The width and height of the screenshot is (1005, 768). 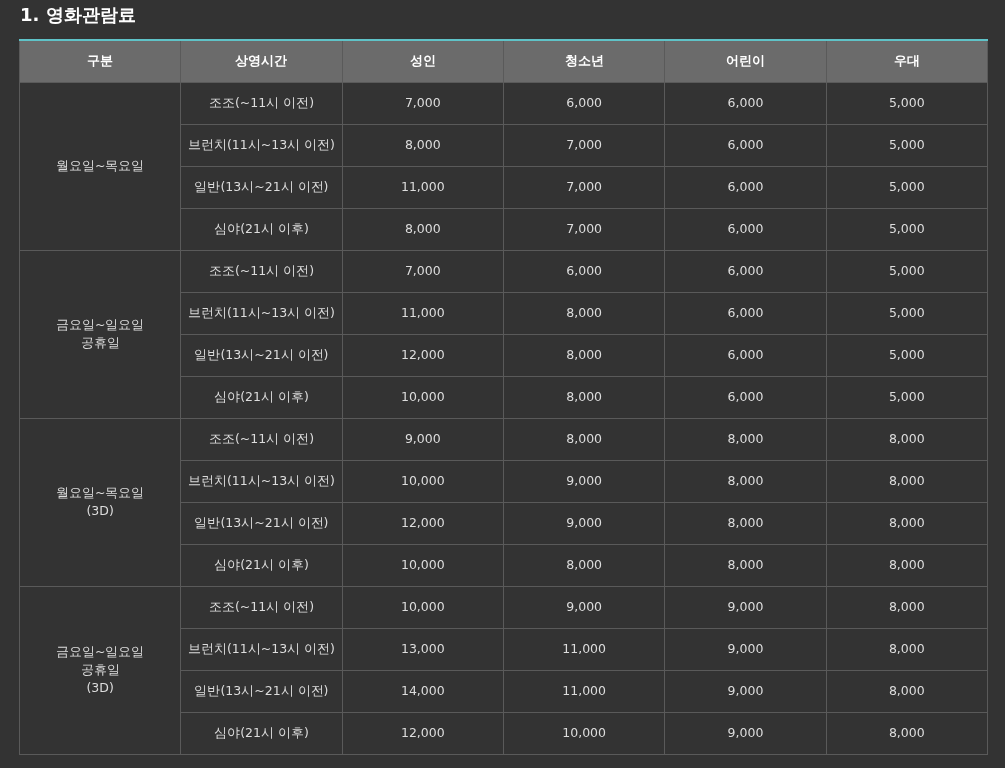 What do you see at coordinates (100, 502) in the screenshot?
I see `day-group-cell: 월요일~목요일 (3D)` at bounding box center [100, 502].